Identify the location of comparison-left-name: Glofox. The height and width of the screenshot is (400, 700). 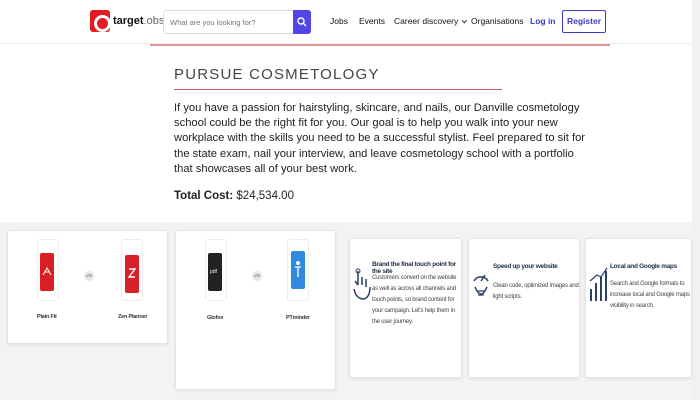
(215, 318).